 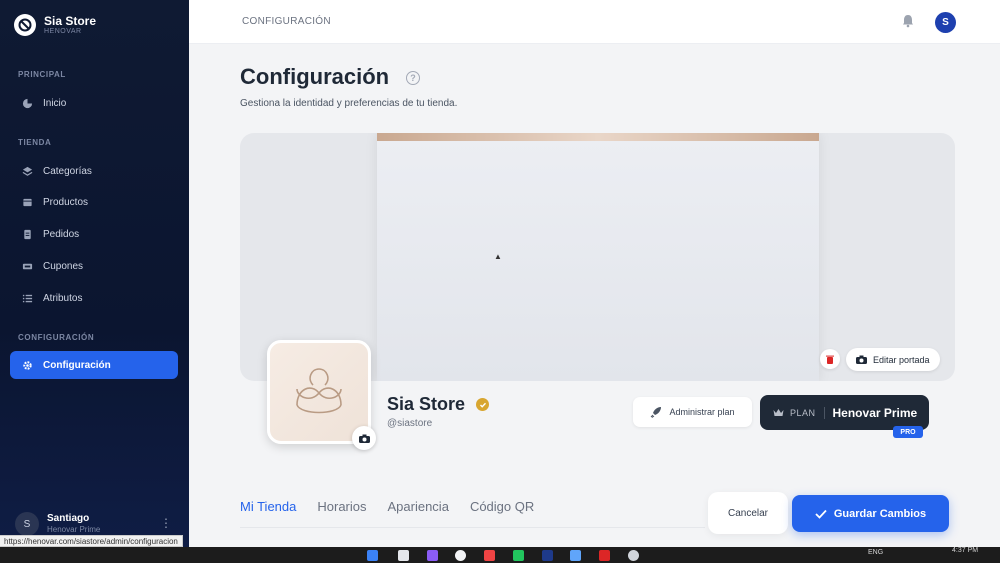 What do you see at coordinates (268, 506) in the screenshot?
I see `tab-mi-tienda: Mi Tienda` at bounding box center [268, 506].